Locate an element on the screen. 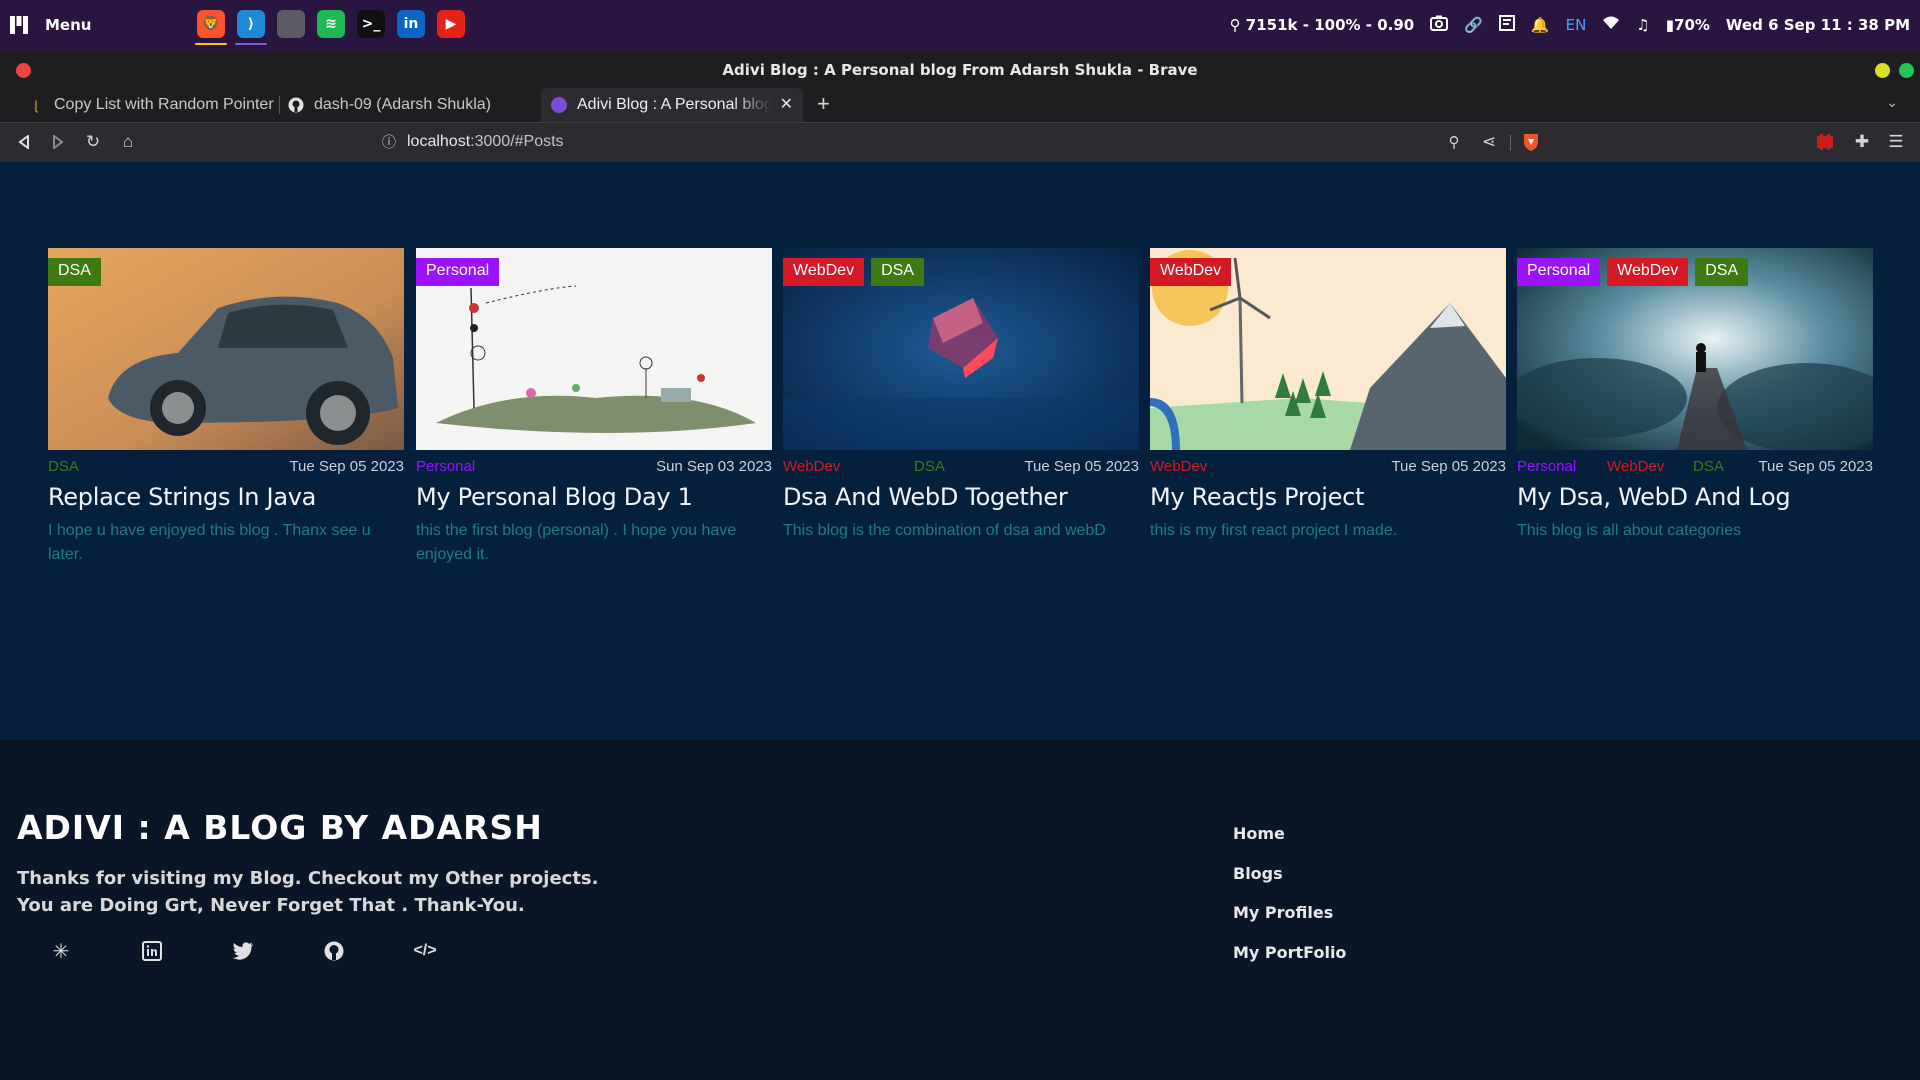 Image resolution: width=1920 pixels, height=1080 pixels. brave-icon: 🦁 is located at coordinates (211, 27).